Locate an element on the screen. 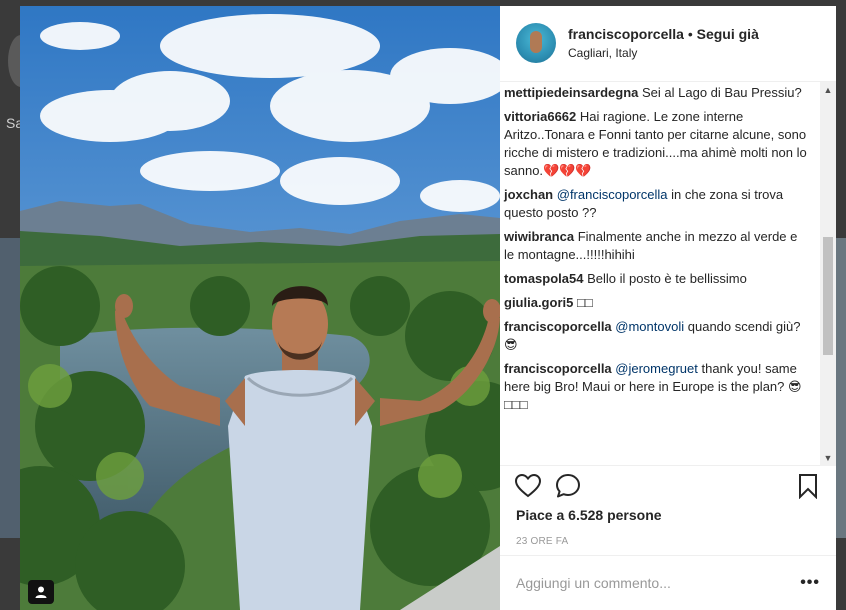 The width and height of the screenshot is (846, 610). comment-mention: @franciscoporcella is located at coordinates (612, 194).